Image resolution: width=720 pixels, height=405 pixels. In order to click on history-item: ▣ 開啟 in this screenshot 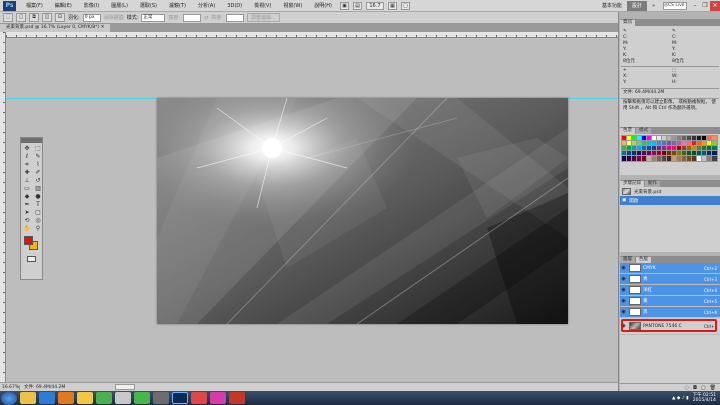, I will do `click(670, 200)`.